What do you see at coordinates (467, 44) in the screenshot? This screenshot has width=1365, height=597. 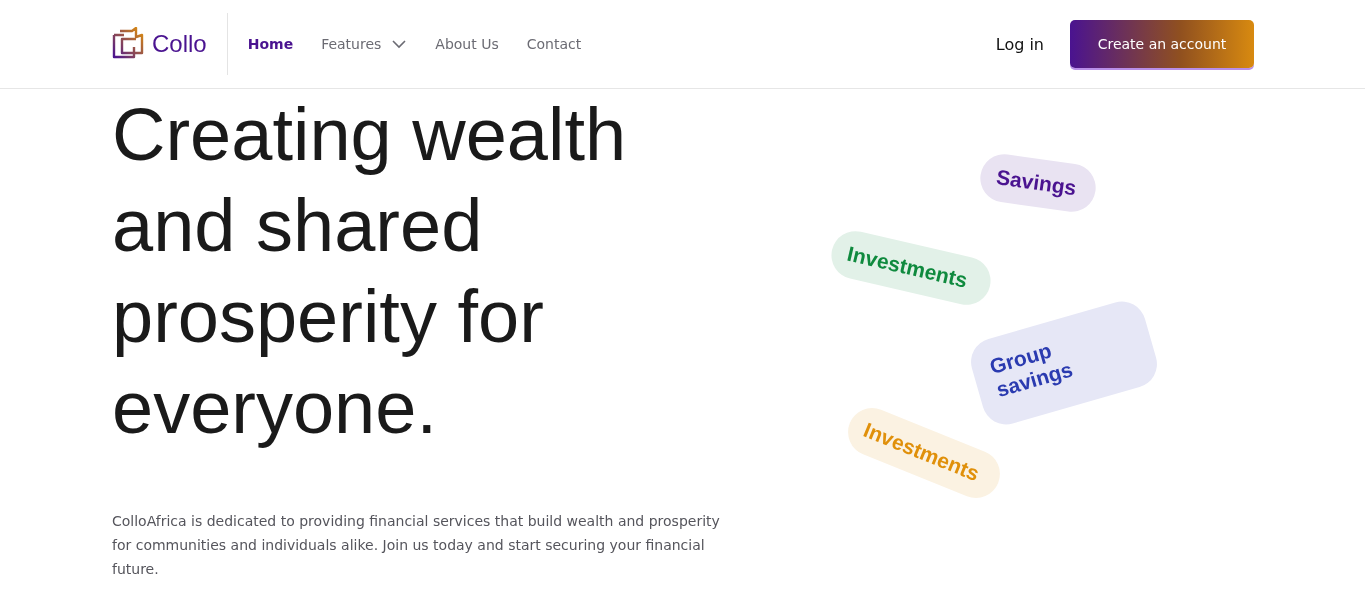 I see `nav-link: About Us` at bounding box center [467, 44].